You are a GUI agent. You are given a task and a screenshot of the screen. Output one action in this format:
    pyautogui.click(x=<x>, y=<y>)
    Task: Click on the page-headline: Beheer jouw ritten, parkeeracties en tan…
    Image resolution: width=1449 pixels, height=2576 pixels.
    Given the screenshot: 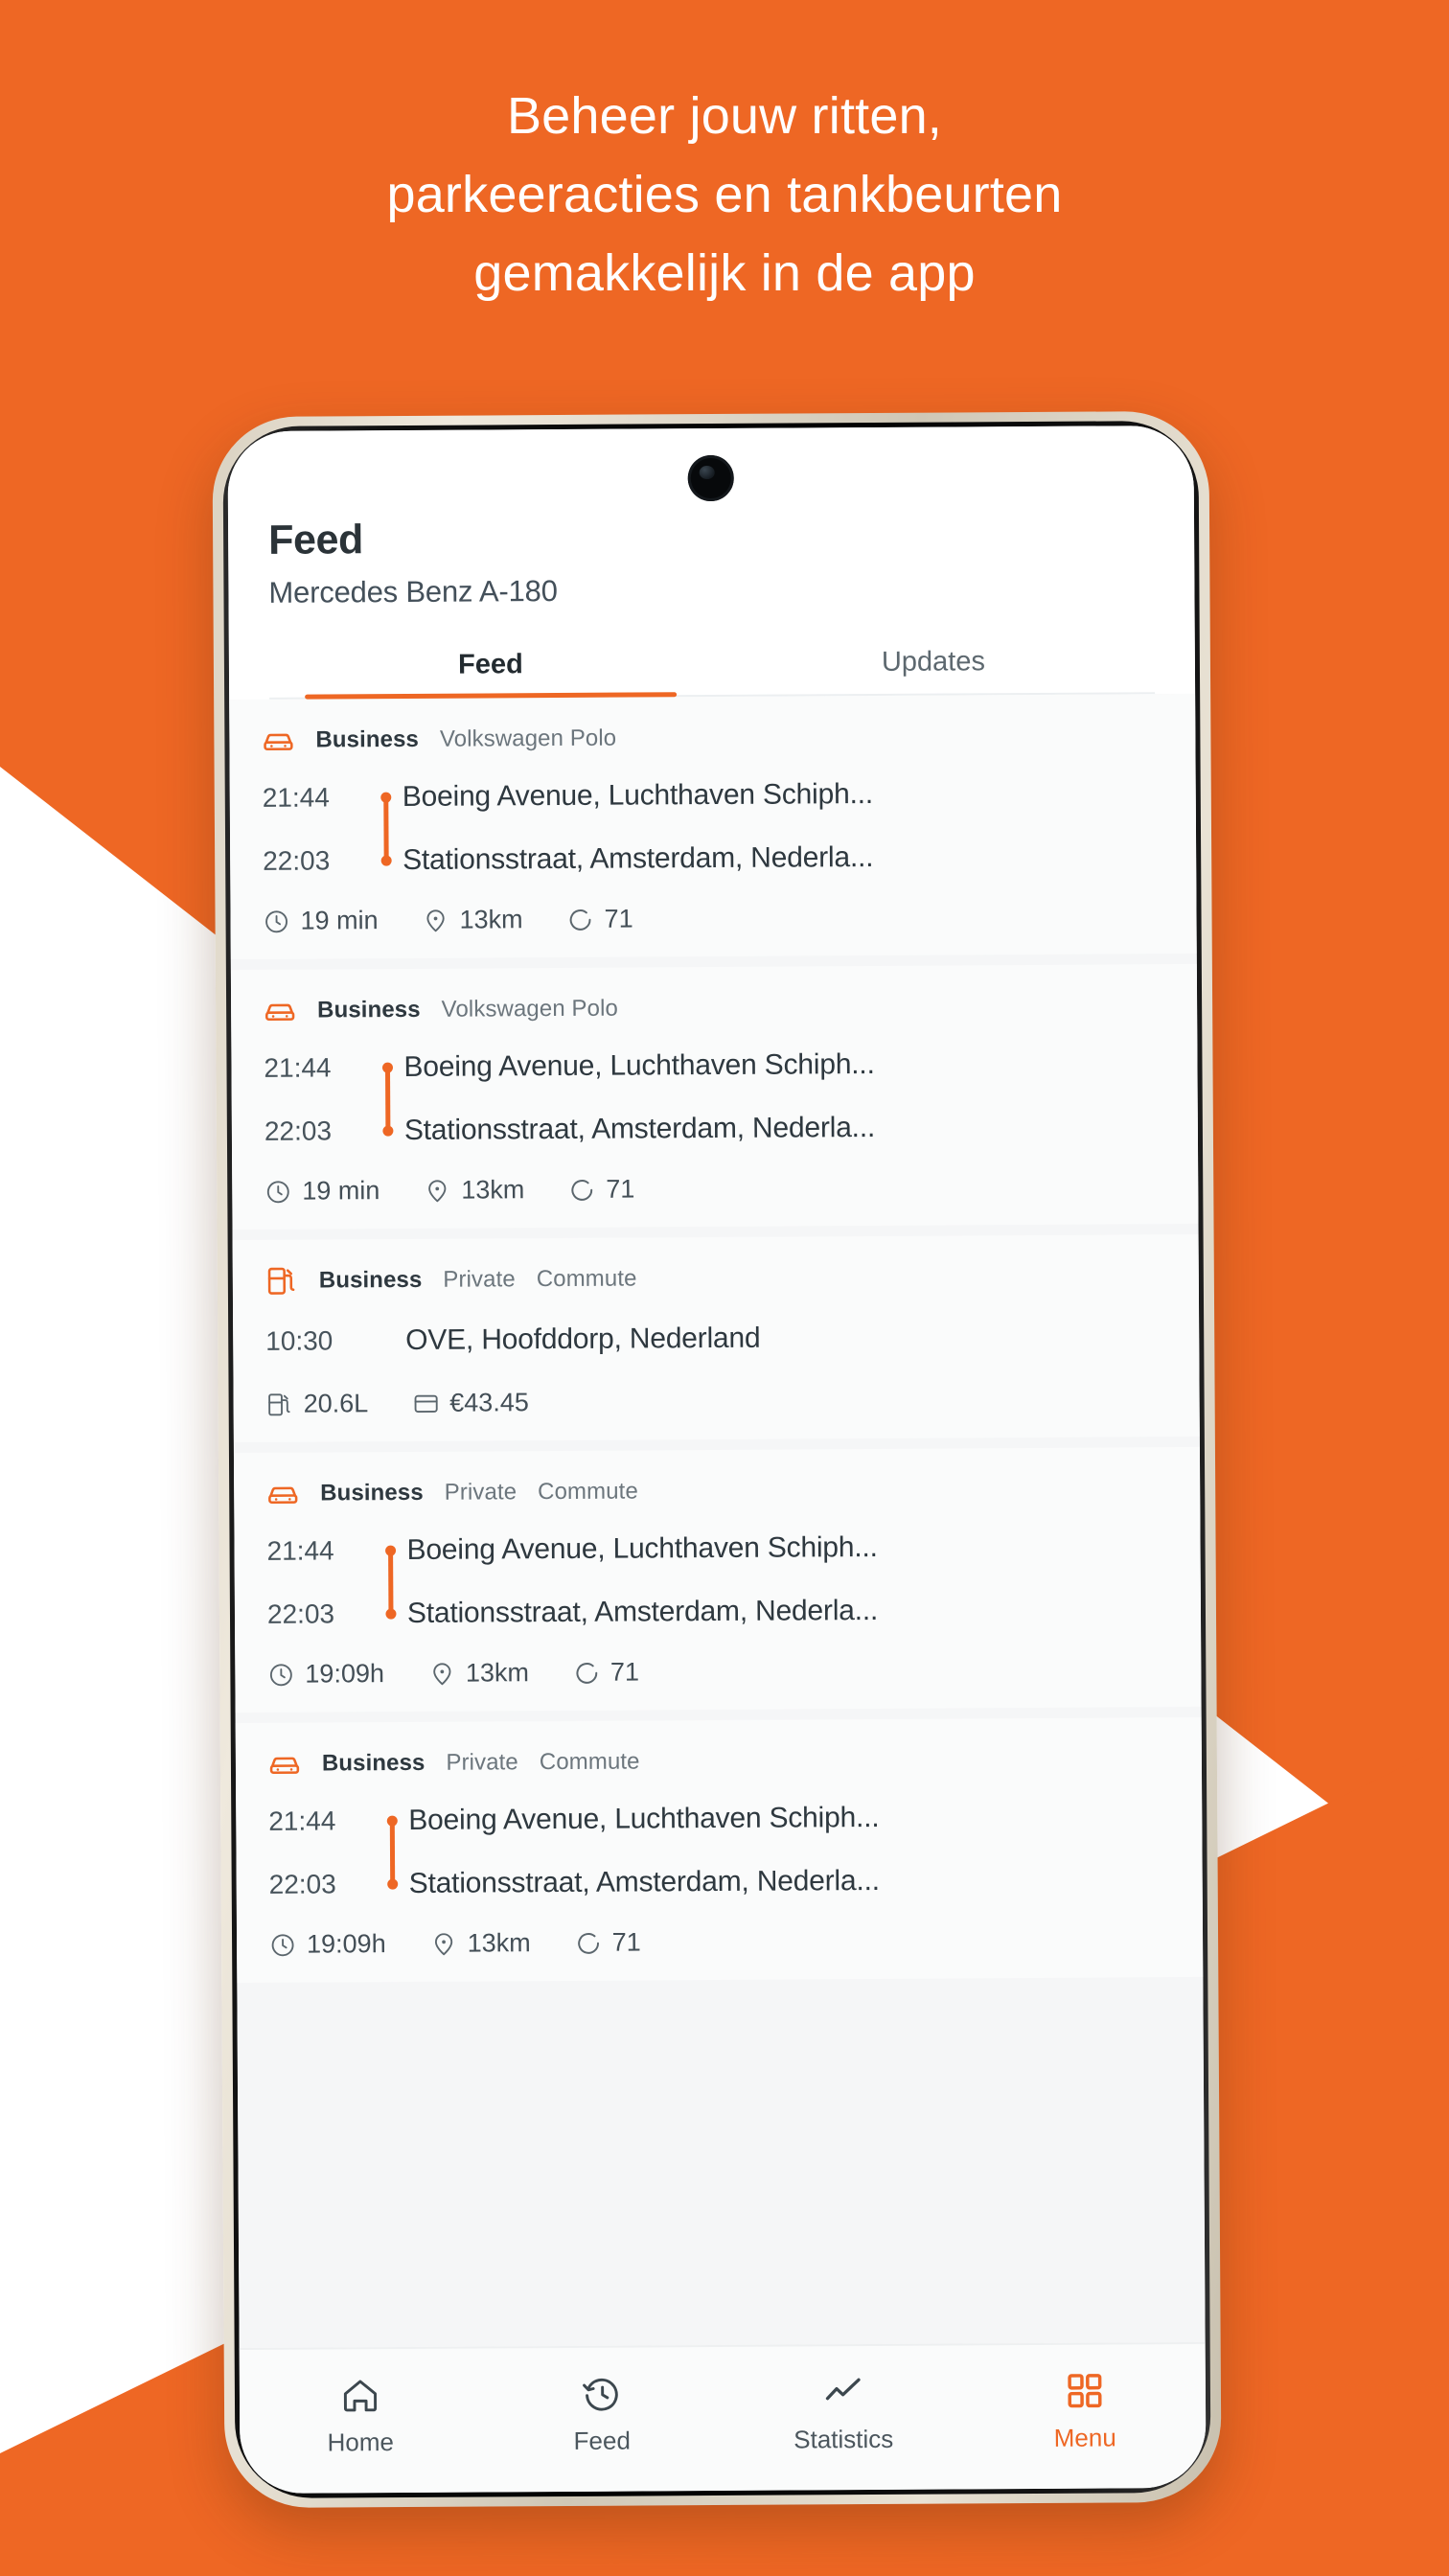 What is the action you would take?
    pyautogui.click(x=724, y=194)
    